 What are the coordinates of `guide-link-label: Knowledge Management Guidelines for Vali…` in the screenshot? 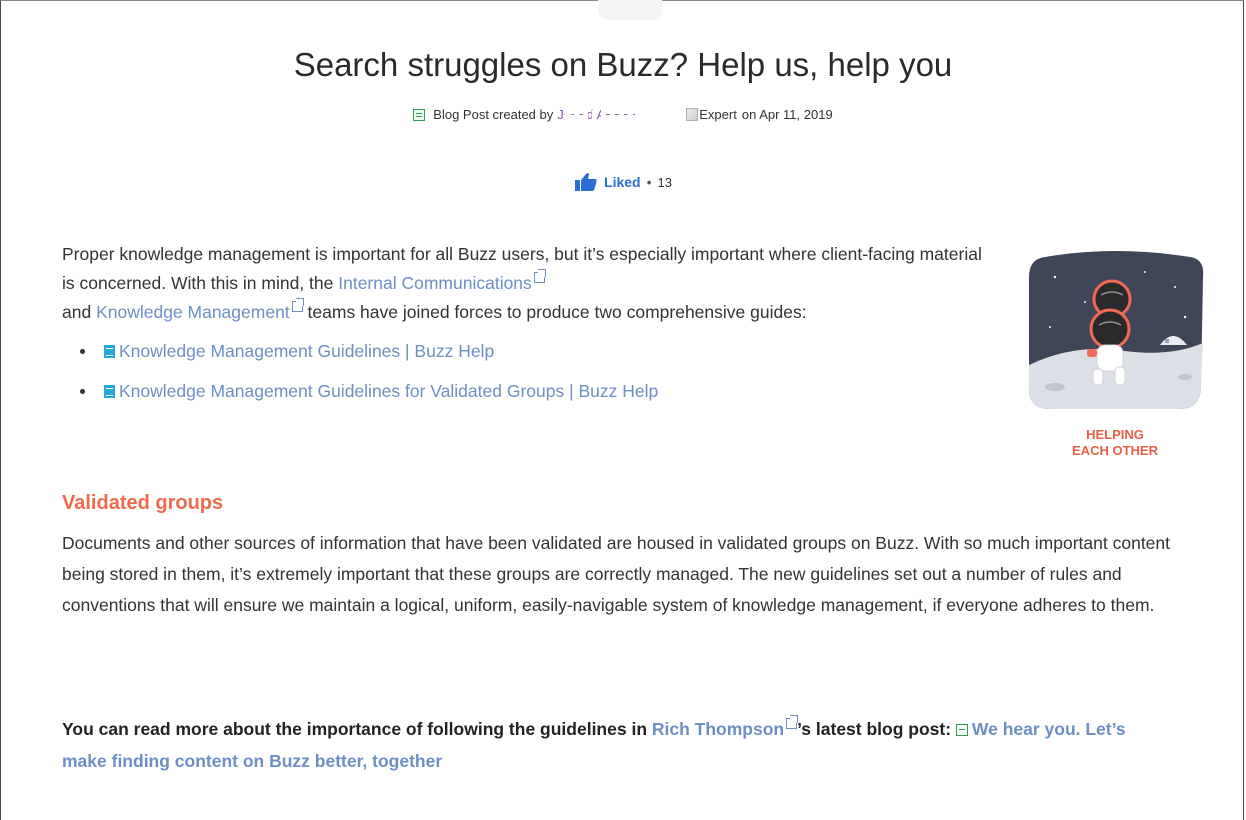 It's located at (388, 391).